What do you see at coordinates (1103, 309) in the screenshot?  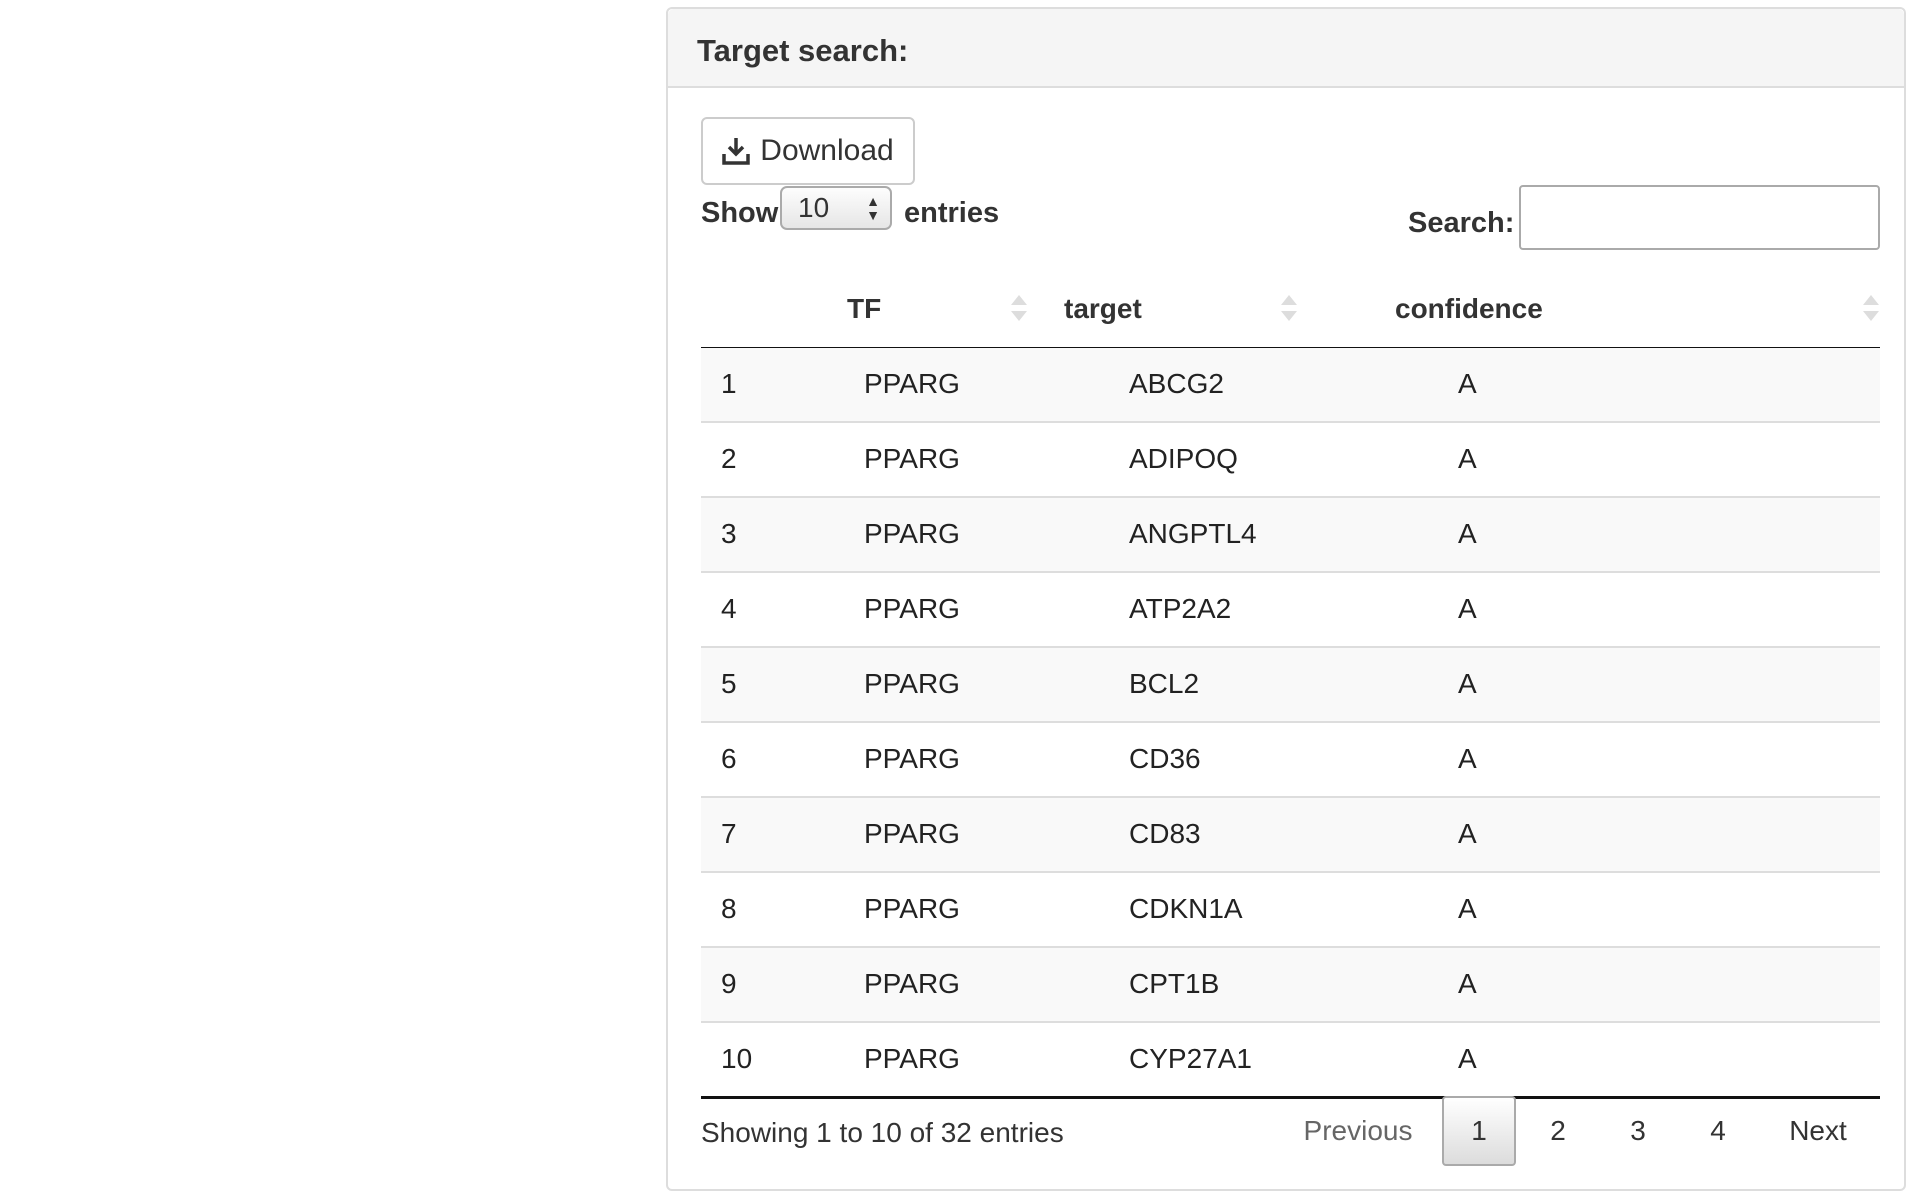 I see `column-header-target: target` at bounding box center [1103, 309].